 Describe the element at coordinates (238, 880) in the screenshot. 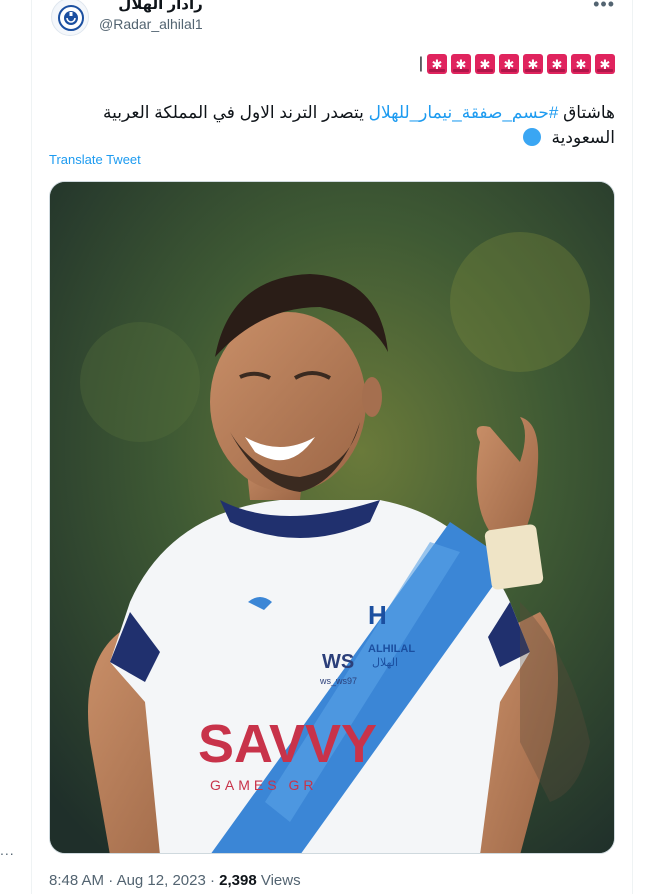

I see `views-count: 2,398` at that location.